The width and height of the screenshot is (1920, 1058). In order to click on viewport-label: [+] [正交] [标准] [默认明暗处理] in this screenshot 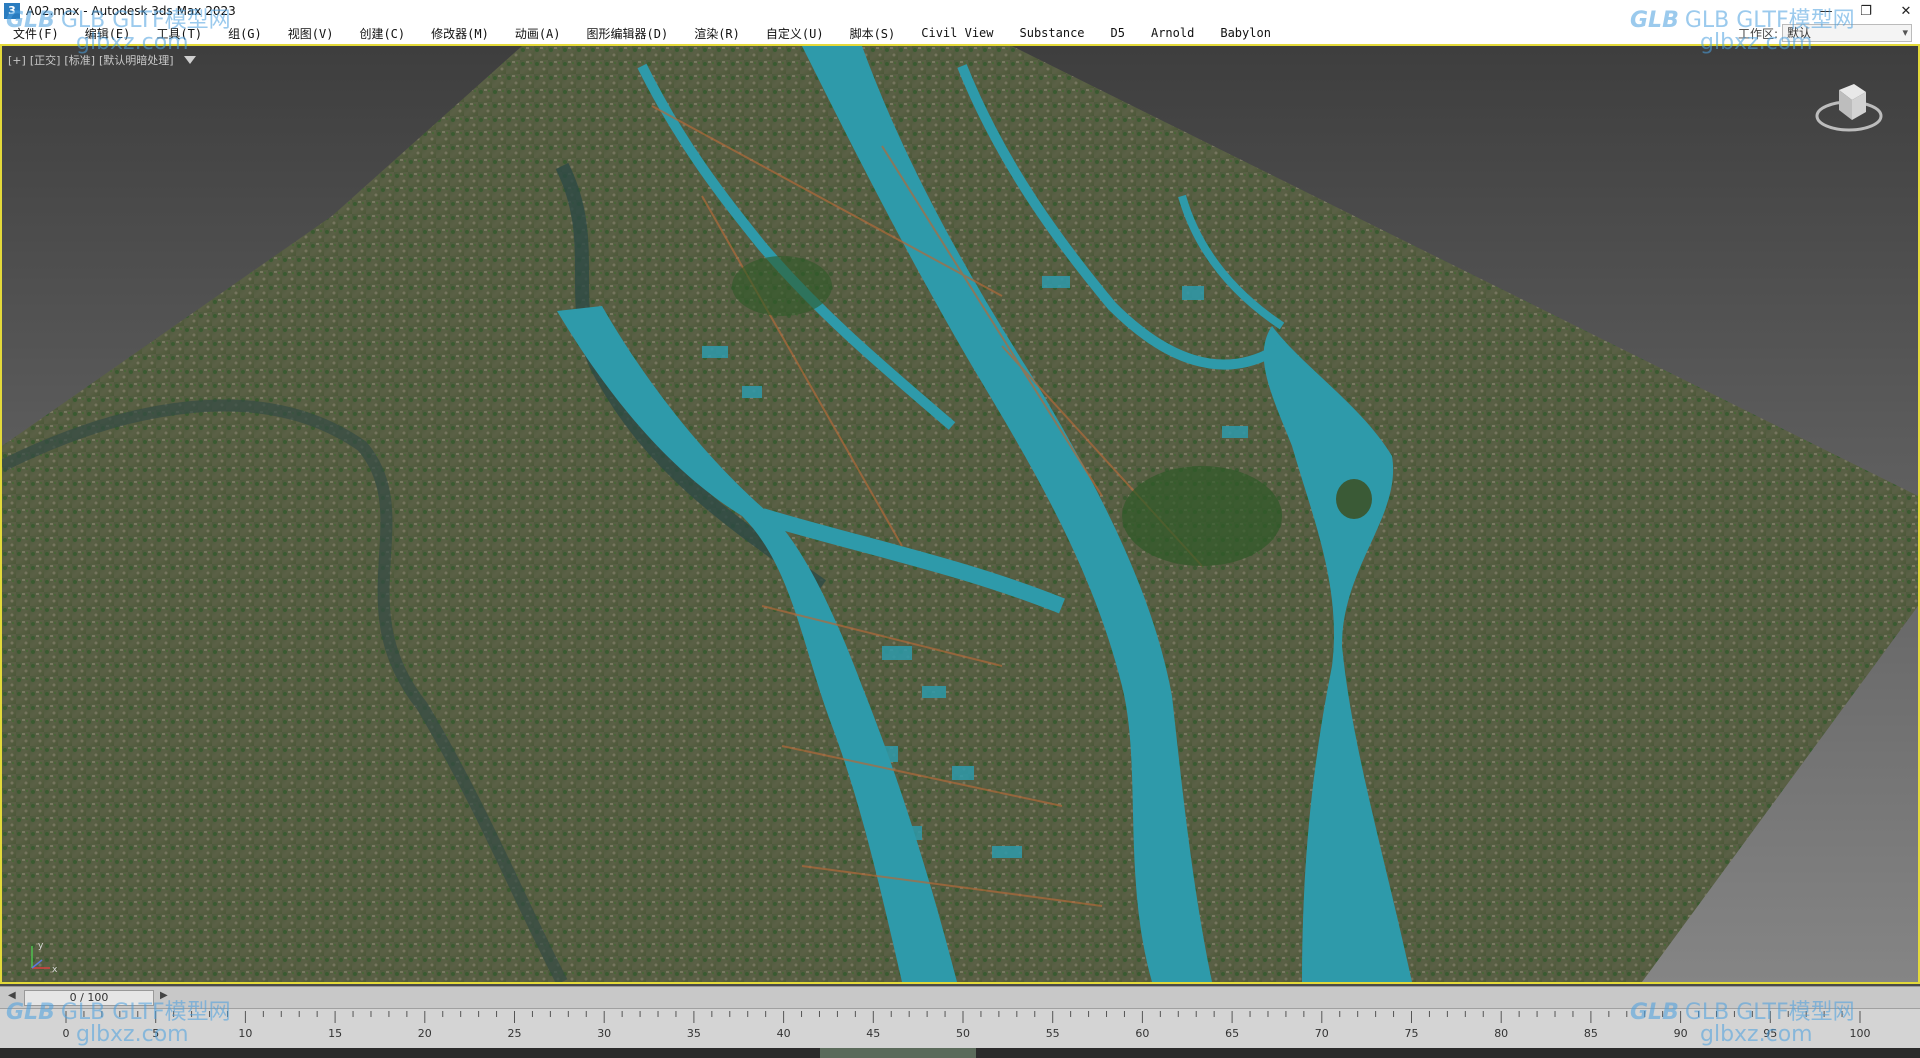, I will do `click(102, 60)`.